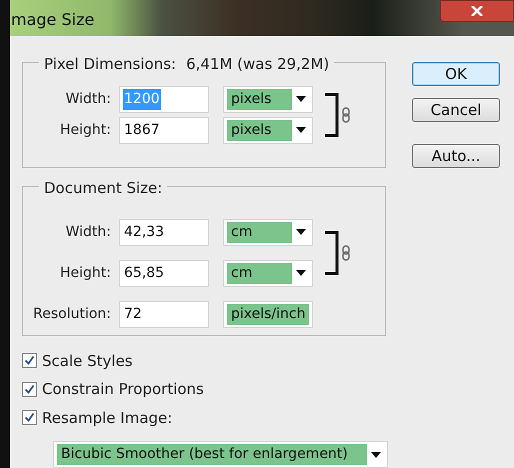 The image size is (514, 468). What do you see at coordinates (133, 314) in the screenshot?
I see `field-value: 72` at bounding box center [133, 314].